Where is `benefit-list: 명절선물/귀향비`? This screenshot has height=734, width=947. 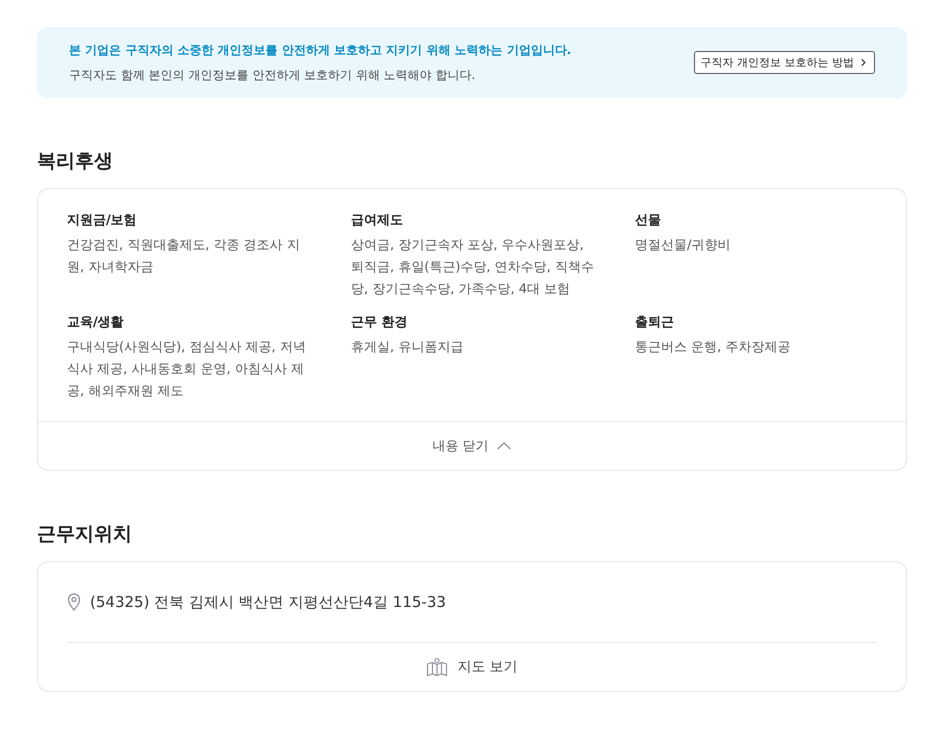 benefit-list: 명절선물/귀향비 is located at coordinates (757, 246).